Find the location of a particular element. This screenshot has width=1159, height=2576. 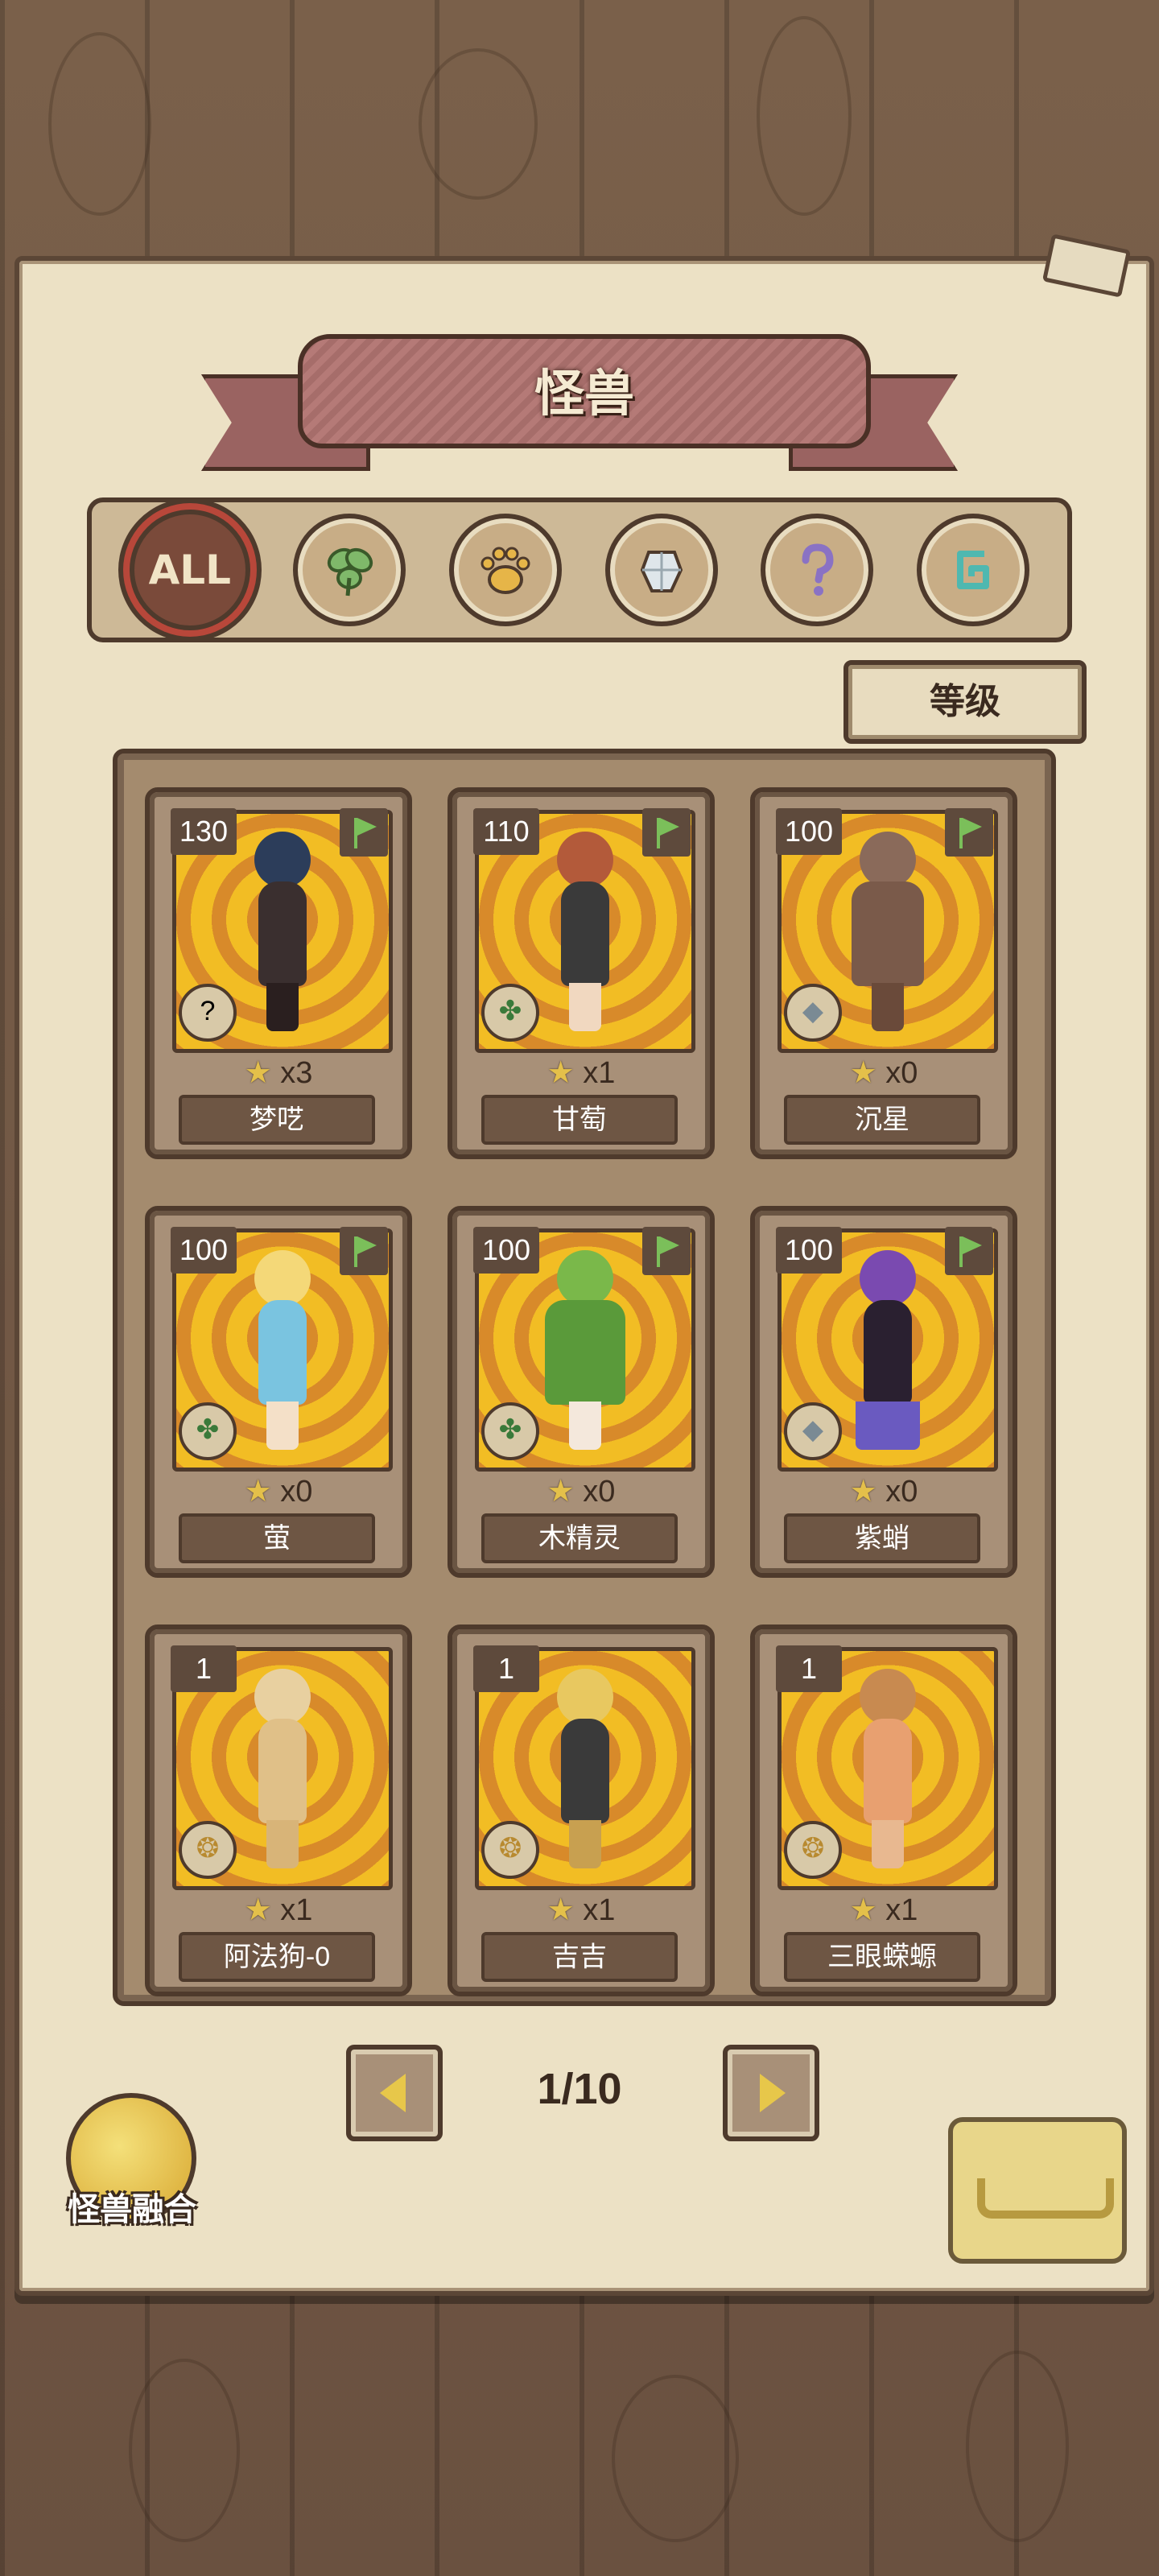

monster-card: 100 ✤ ★ x0 萤 is located at coordinates (278, 1392).